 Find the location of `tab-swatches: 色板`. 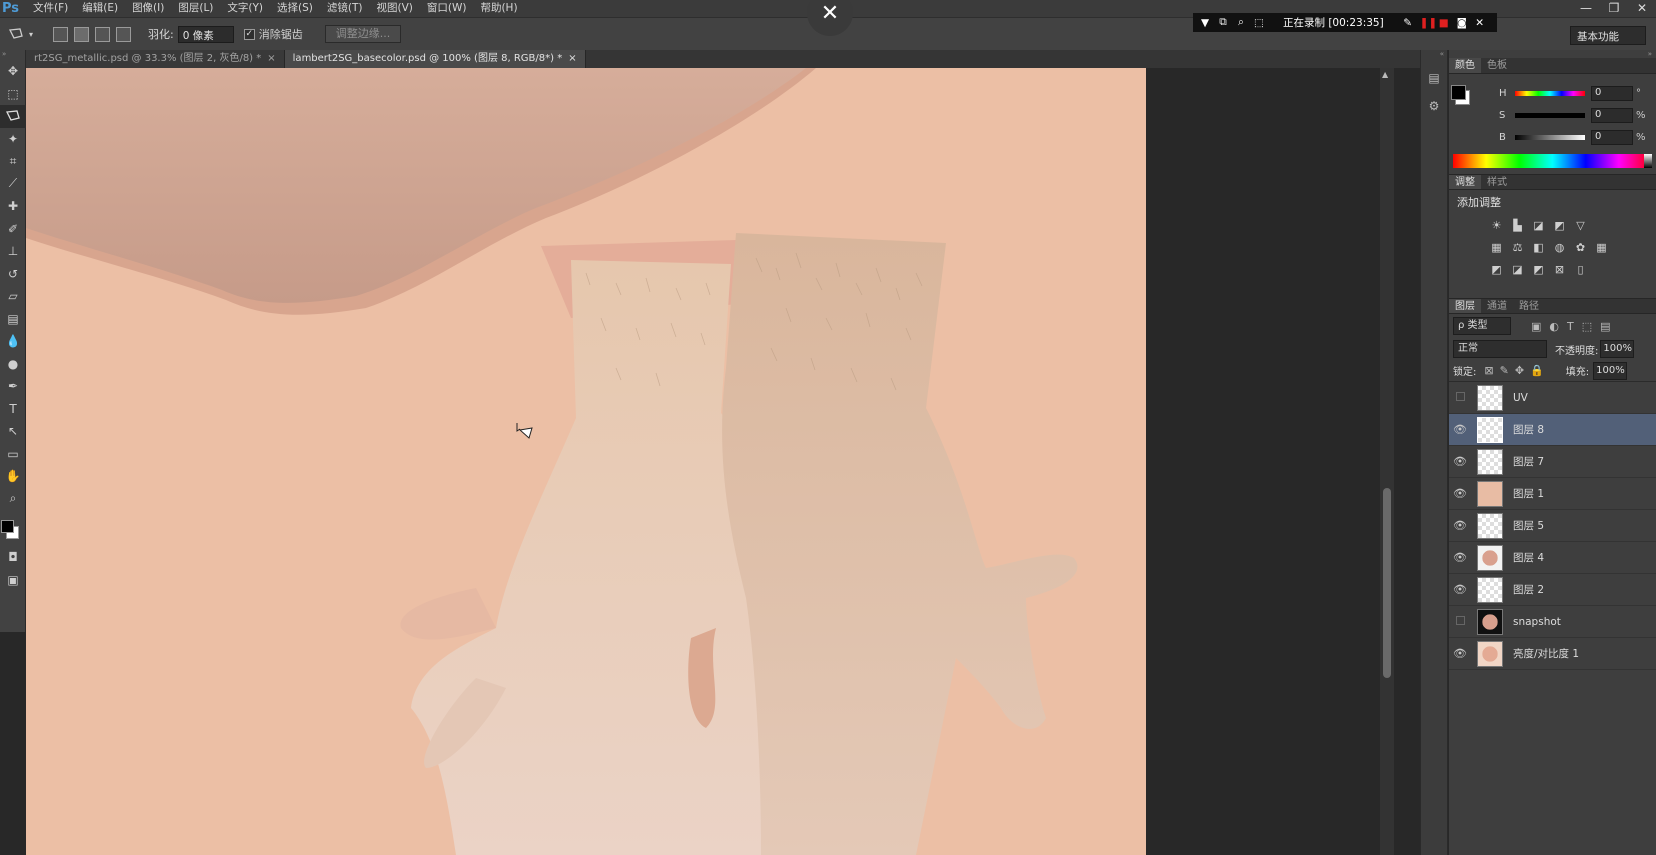

tab-swatches: 色板 is located at coordinates (1497, 65).